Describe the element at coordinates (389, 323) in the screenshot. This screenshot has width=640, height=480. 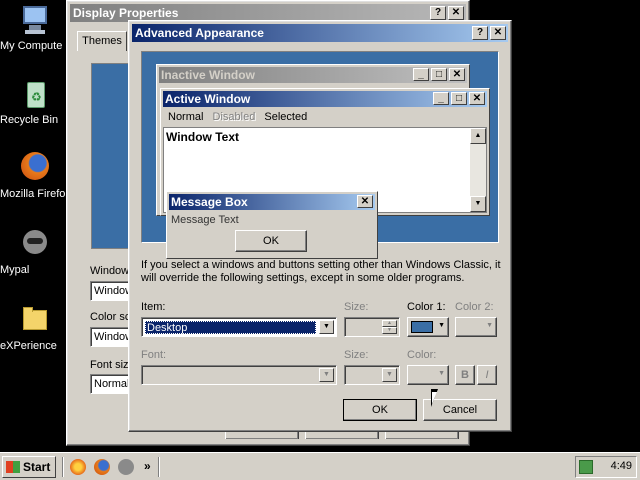
I see `spin-up-icon: ▲` at that location.